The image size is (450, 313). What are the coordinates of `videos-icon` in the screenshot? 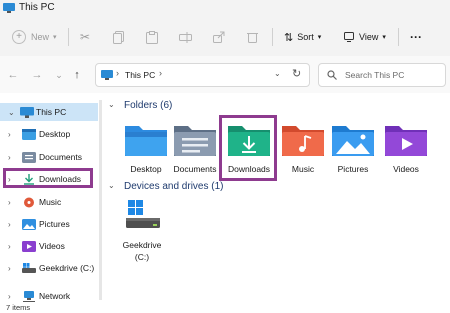 It's located at (29, 246).